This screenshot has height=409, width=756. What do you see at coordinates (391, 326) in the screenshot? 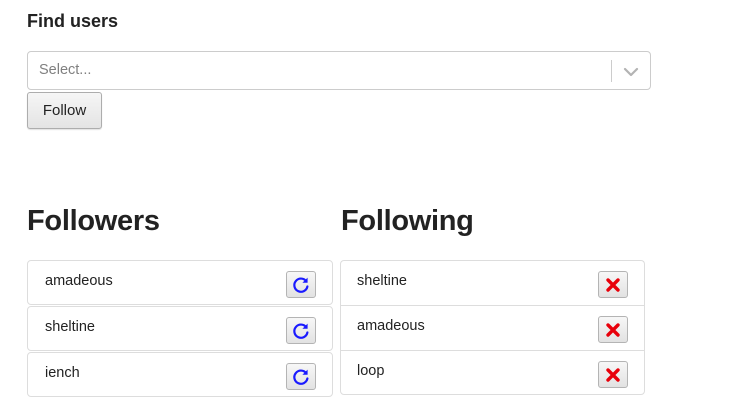
I see `following-name: amadeous` at bounding box center [391, 326].